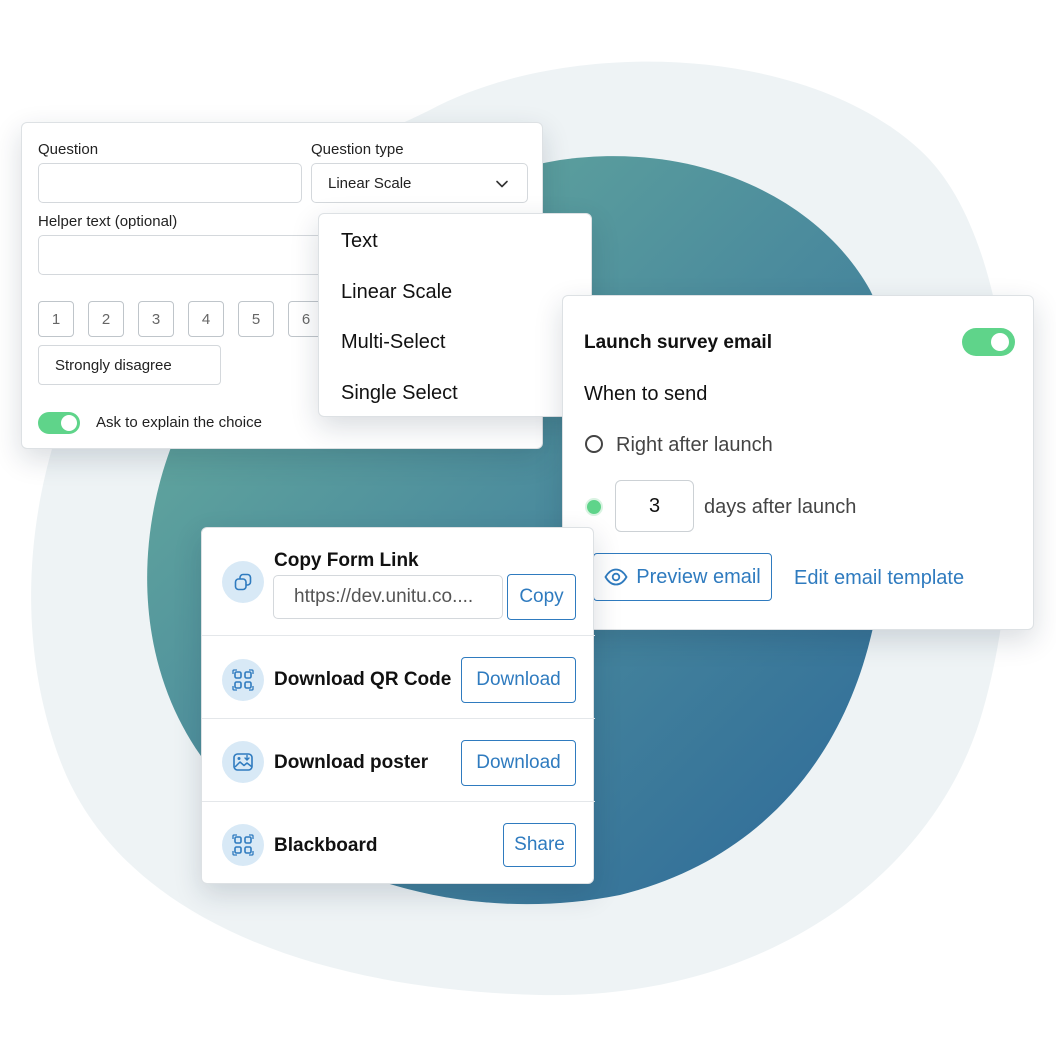 This screenshot has height=1056, width=1056. Describe the element at coordinates (502, 184) in the screenshot. I see `chevron-down-icon` at that location.